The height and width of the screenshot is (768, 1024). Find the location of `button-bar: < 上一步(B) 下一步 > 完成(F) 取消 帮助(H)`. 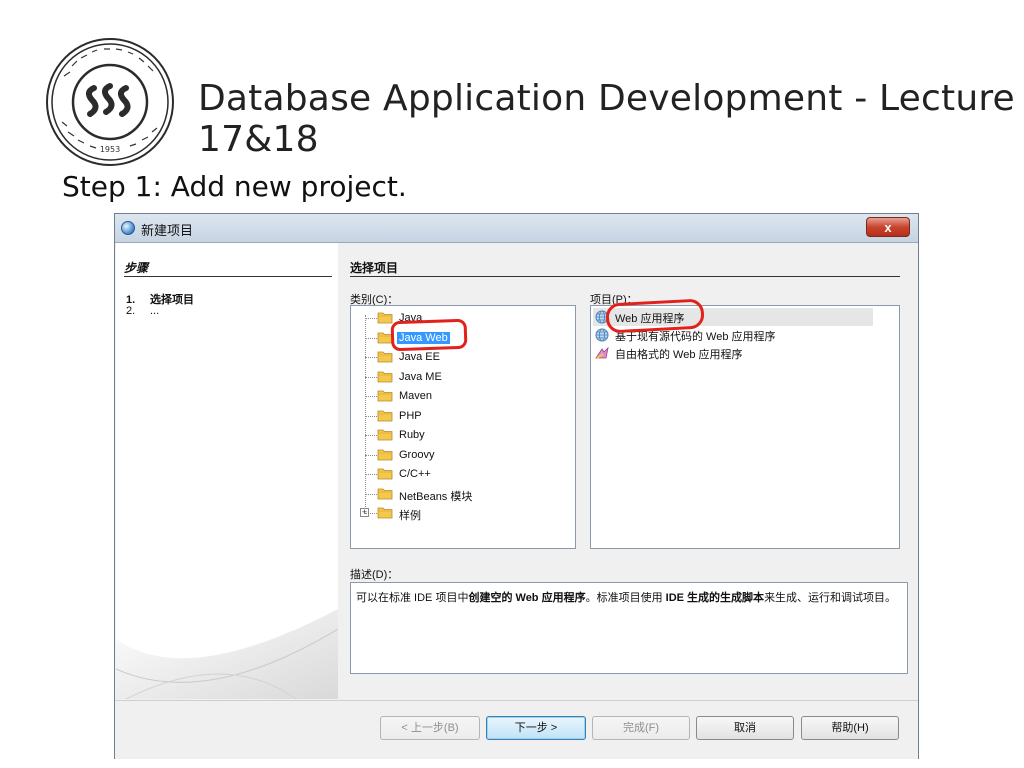

button-bar: < 上一步(B) 下一步 > 完成(F) 取消 帮助(H) is located at coordinates (516, 729).